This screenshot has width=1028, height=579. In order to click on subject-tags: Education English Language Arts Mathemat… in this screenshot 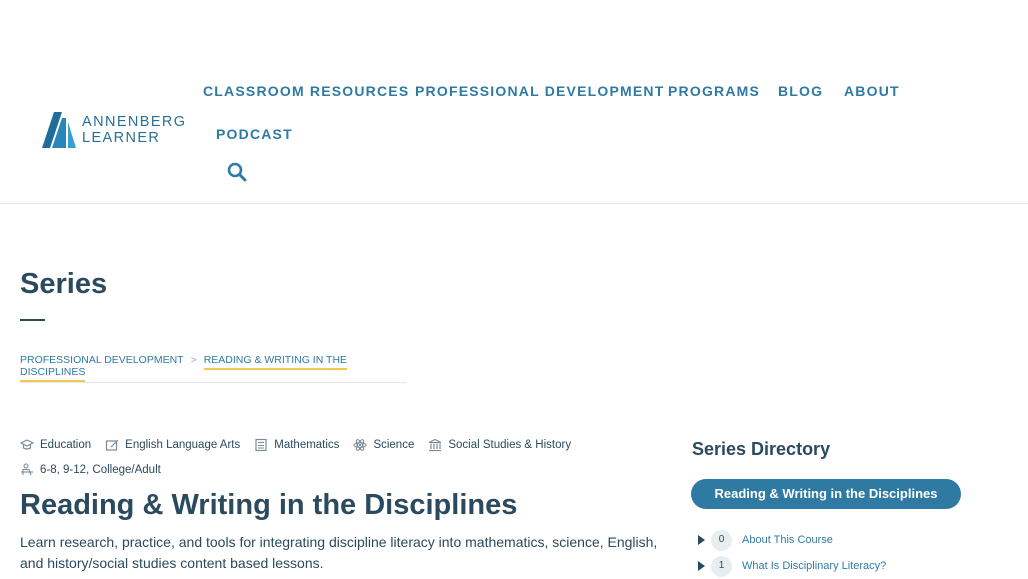, I will do `click(295, 445)`.